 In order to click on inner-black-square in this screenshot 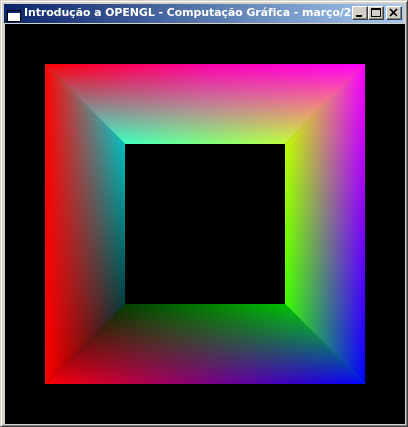, I will do `click(205, 224)`.